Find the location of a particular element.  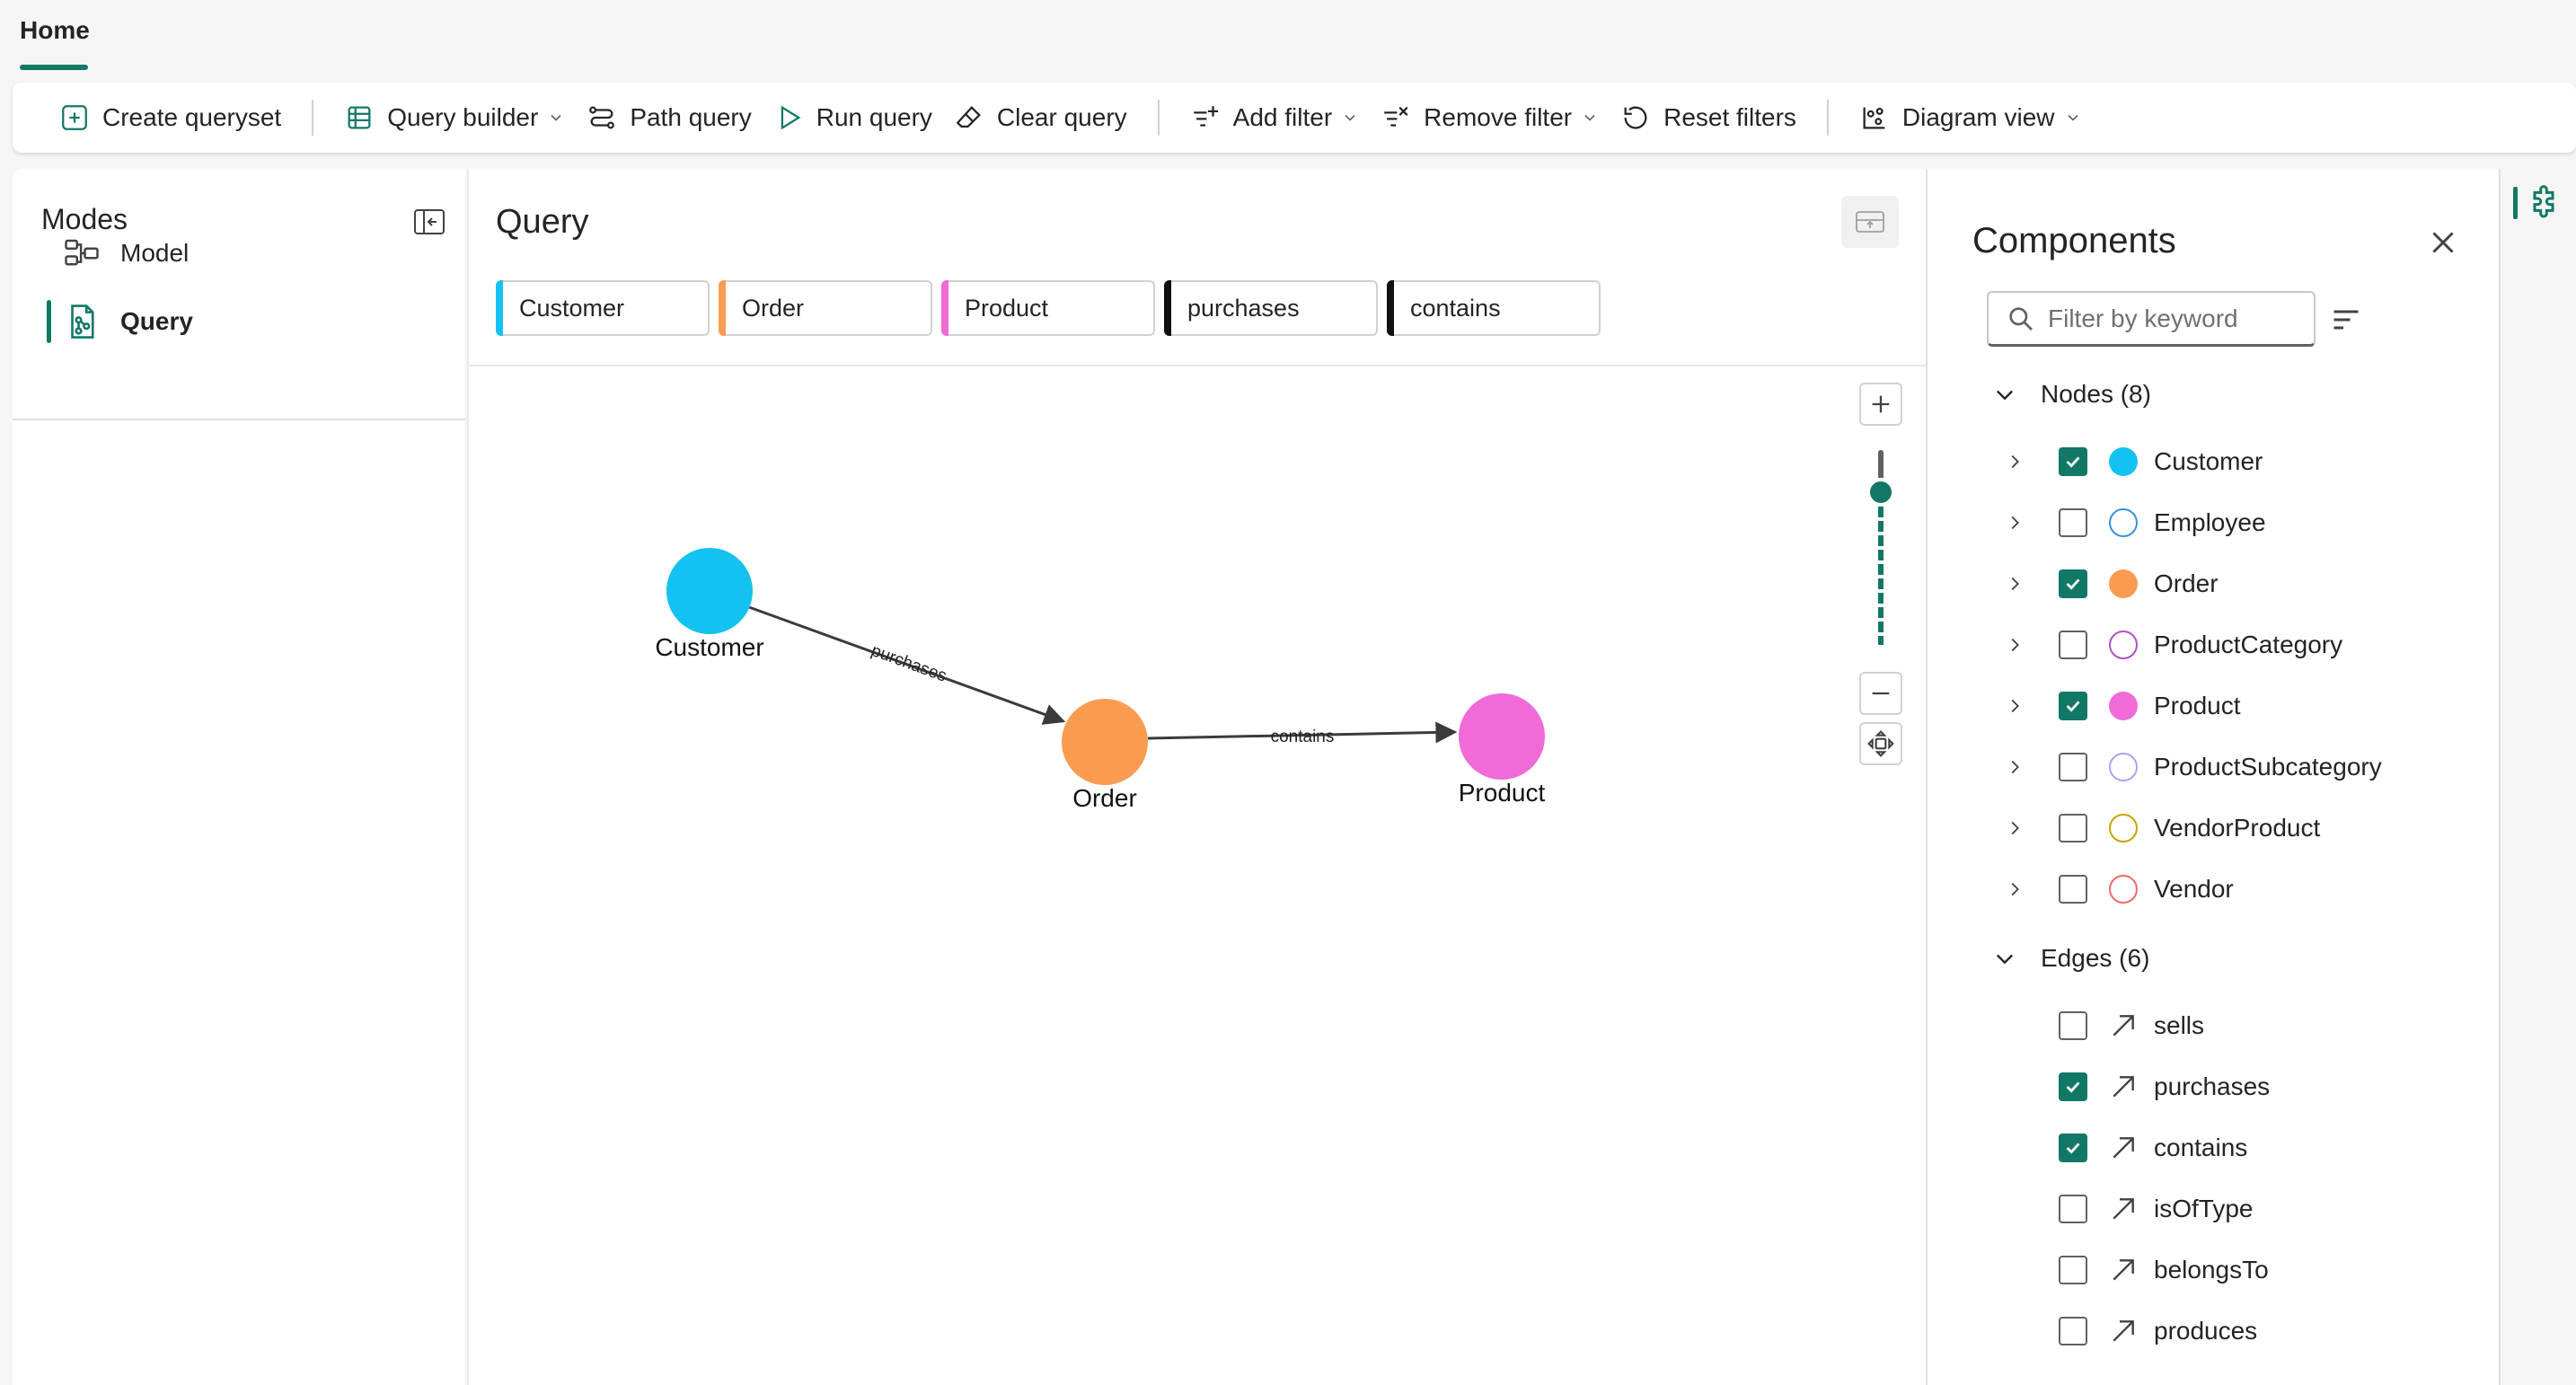

zoom-out-button is located at coordinates (1880, 694).